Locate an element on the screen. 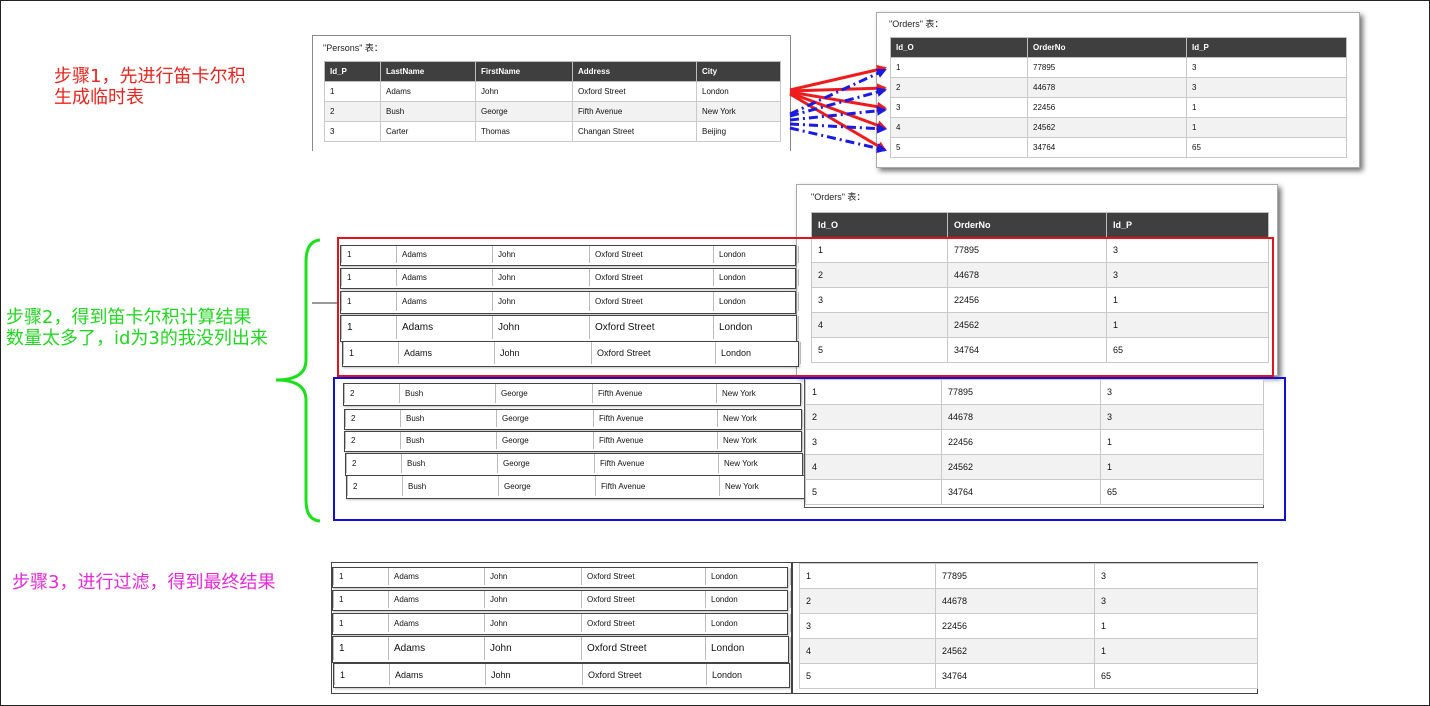 The image size is (1430, 706). red-arrows is located at coordinates (838, 108).